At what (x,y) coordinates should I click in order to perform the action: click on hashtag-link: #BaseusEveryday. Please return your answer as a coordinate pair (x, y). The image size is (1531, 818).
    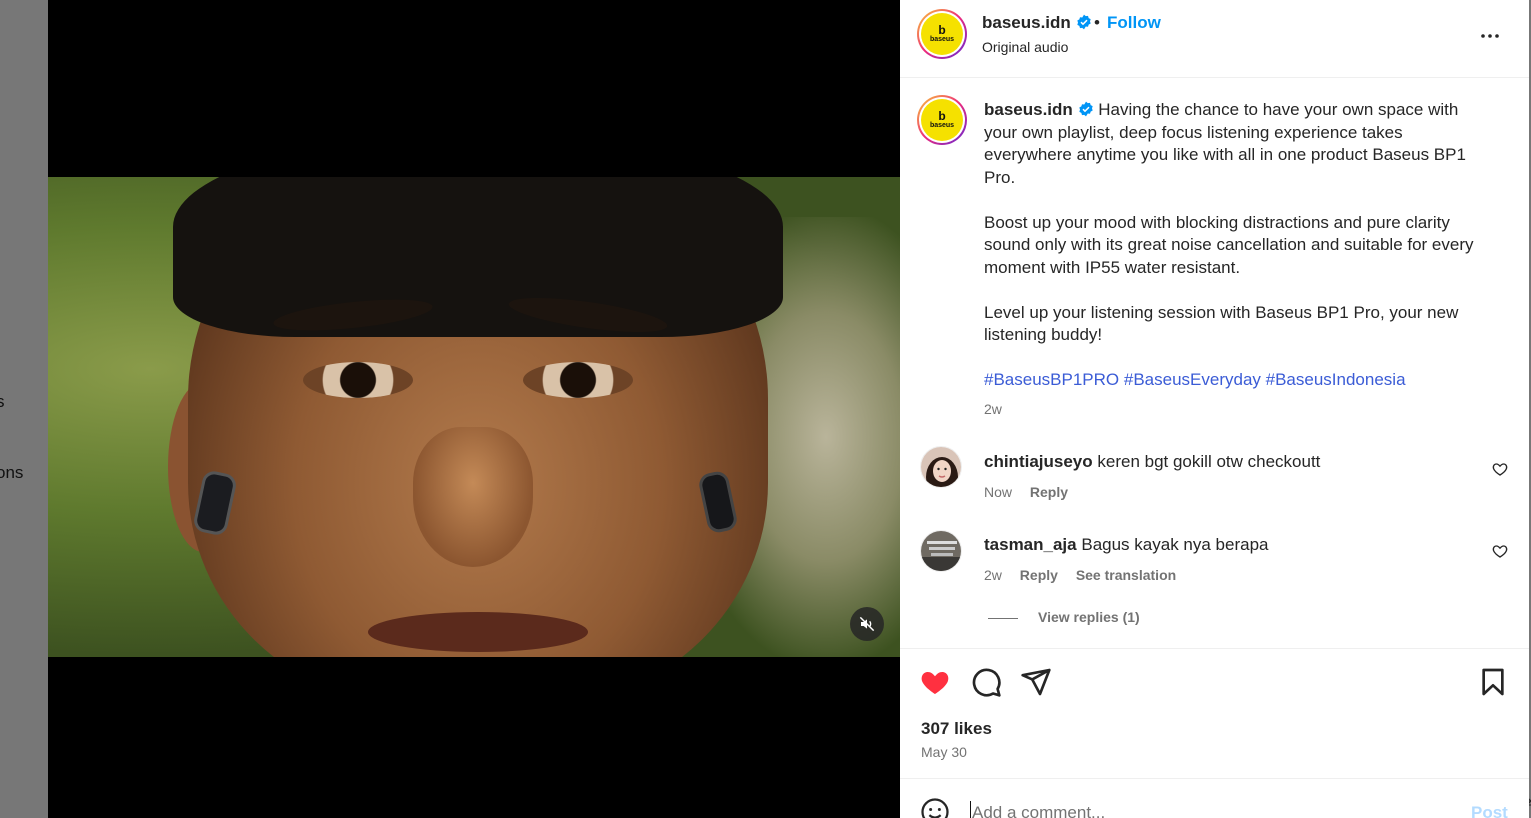
    Looking at the image, I should click on (1192, 379).